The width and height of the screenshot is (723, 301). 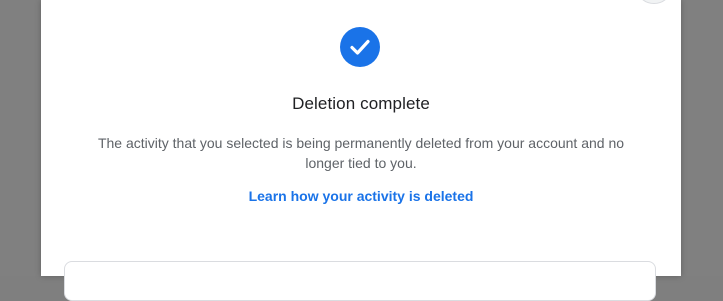 I want to click on check-circle-icon, so click(x=360, y=47).